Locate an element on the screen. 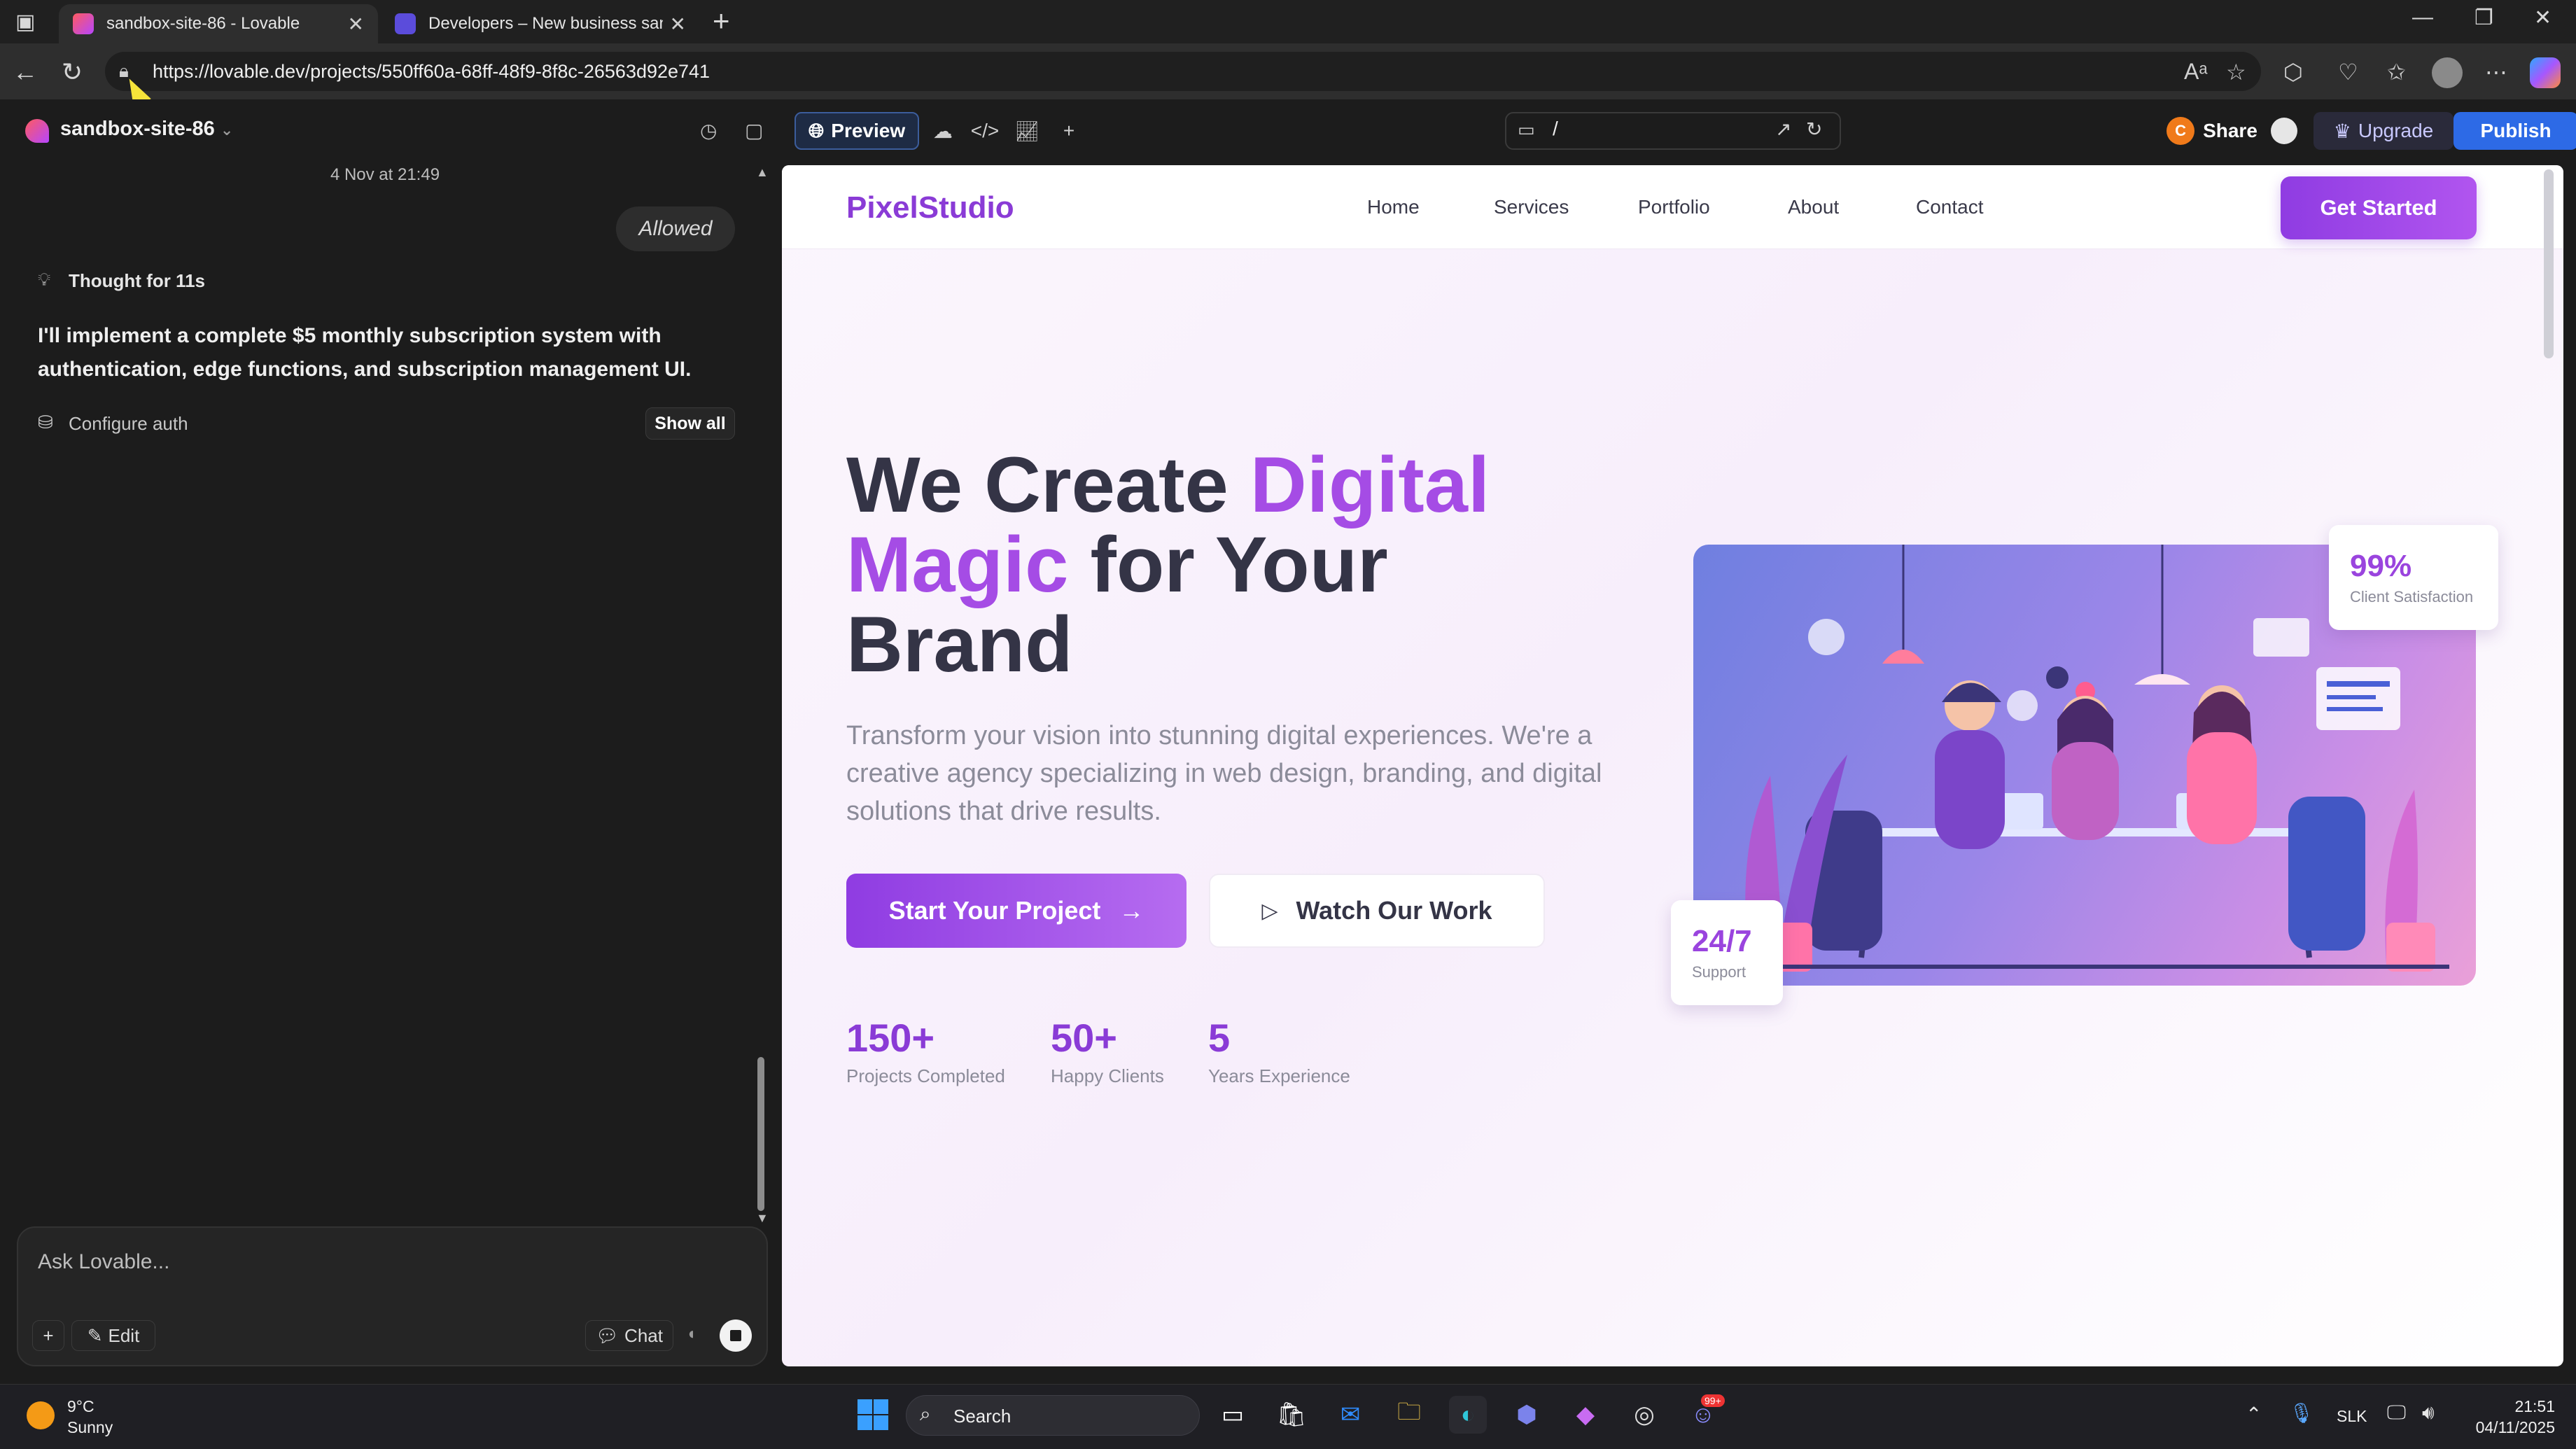  network-icon: 🖵︎ is located at coordinates (2396, 1412).